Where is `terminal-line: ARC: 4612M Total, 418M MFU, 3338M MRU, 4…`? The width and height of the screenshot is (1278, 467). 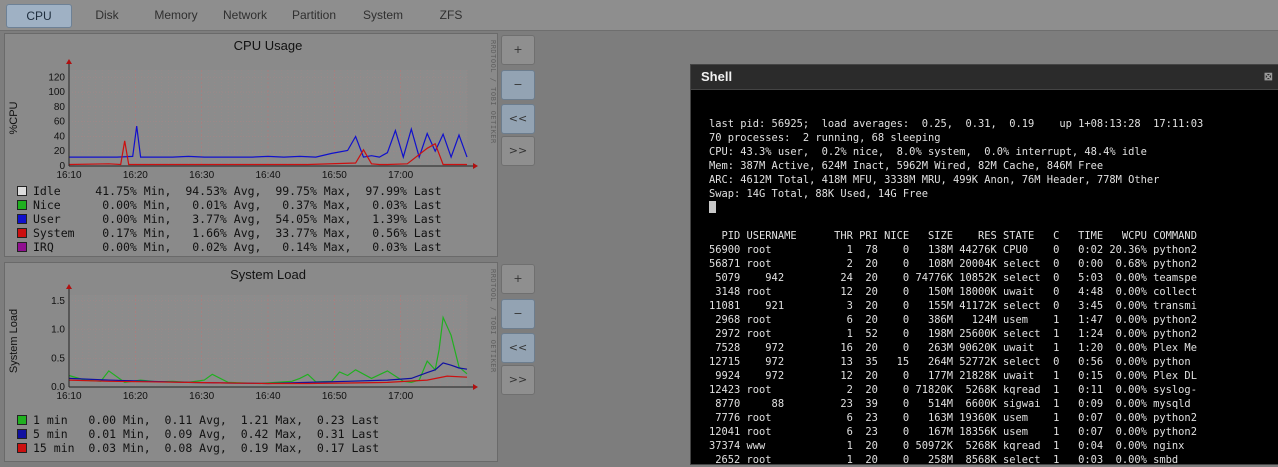 terminal-line: ARC: 4612M Total, 418M MFU, 3338M MRU, 4… is located at coordinates (934, 180).